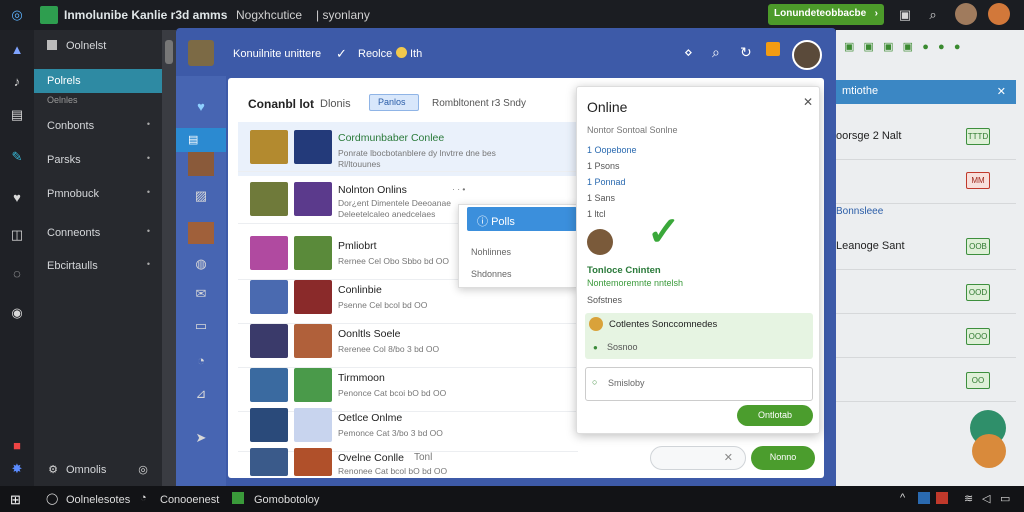  What do you see at coordinates (17, 81) in the screenshot?
I see `music-icon: ♪` at bounding box center [17, 81].